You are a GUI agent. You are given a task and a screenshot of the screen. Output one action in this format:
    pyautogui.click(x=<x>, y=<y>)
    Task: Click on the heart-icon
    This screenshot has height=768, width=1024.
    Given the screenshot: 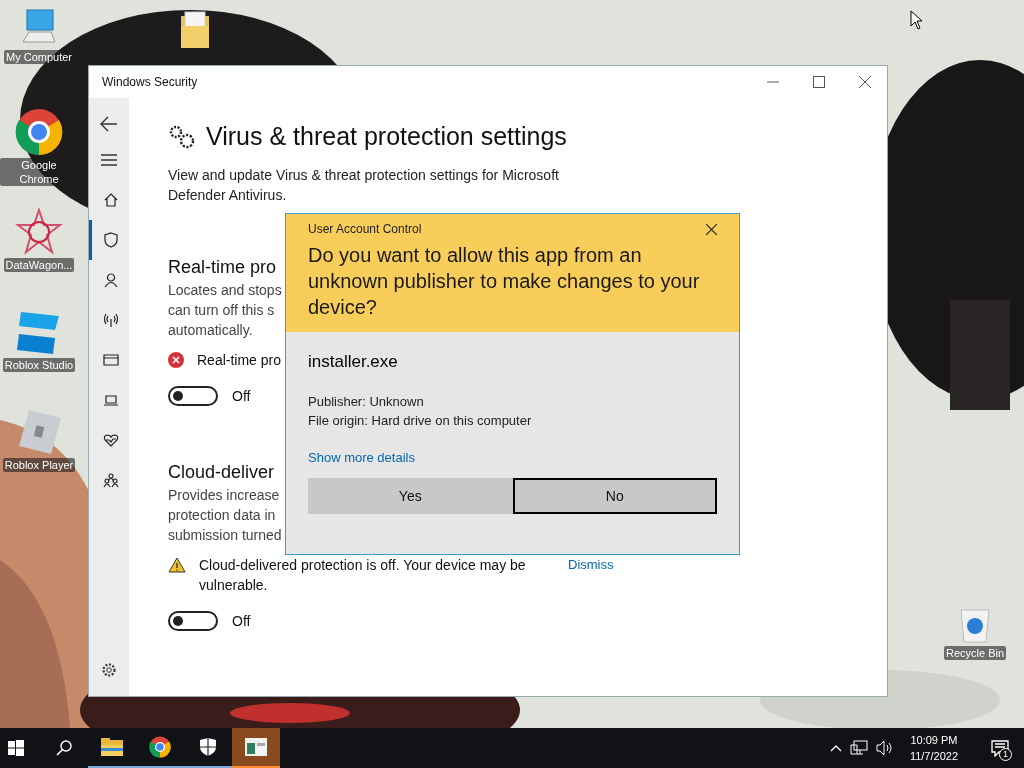 What is the action you would take?
    pyautogui.click(x=110, y=440)
    